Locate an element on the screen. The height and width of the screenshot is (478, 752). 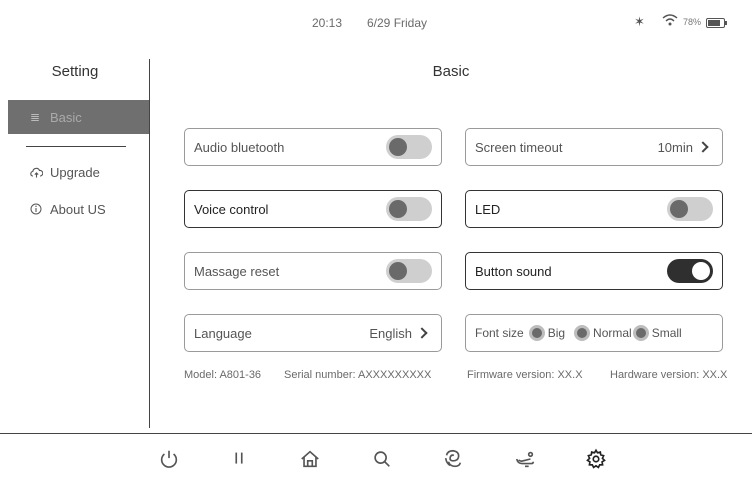
cloud-upload-icon is located at coordinates (40, 172).